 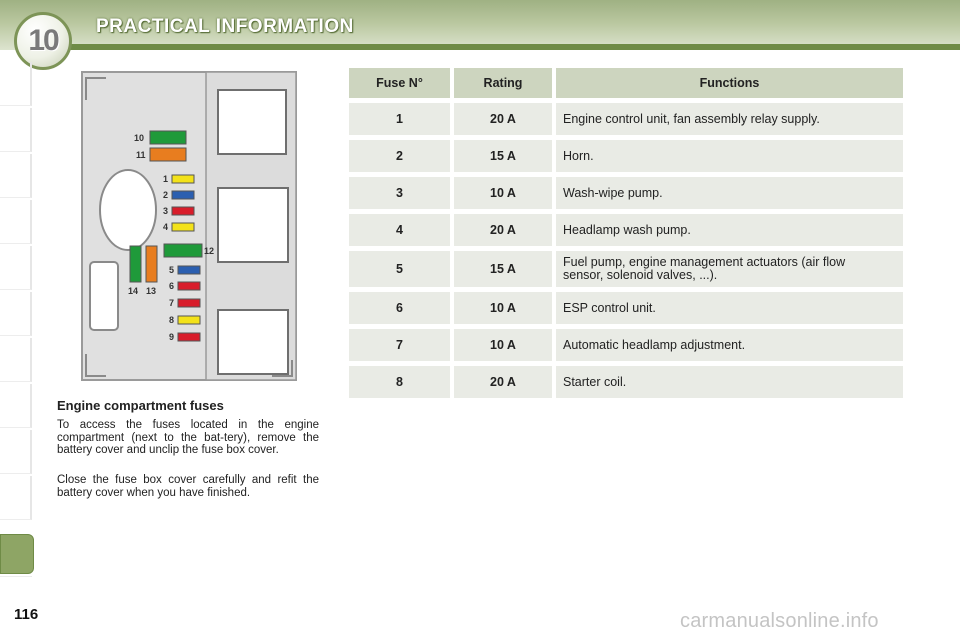 What do you see at coordinates (399, 83) in the screenshot?
I see `header-fuse-number: Fuse N°` at bounding box center [399, 83].